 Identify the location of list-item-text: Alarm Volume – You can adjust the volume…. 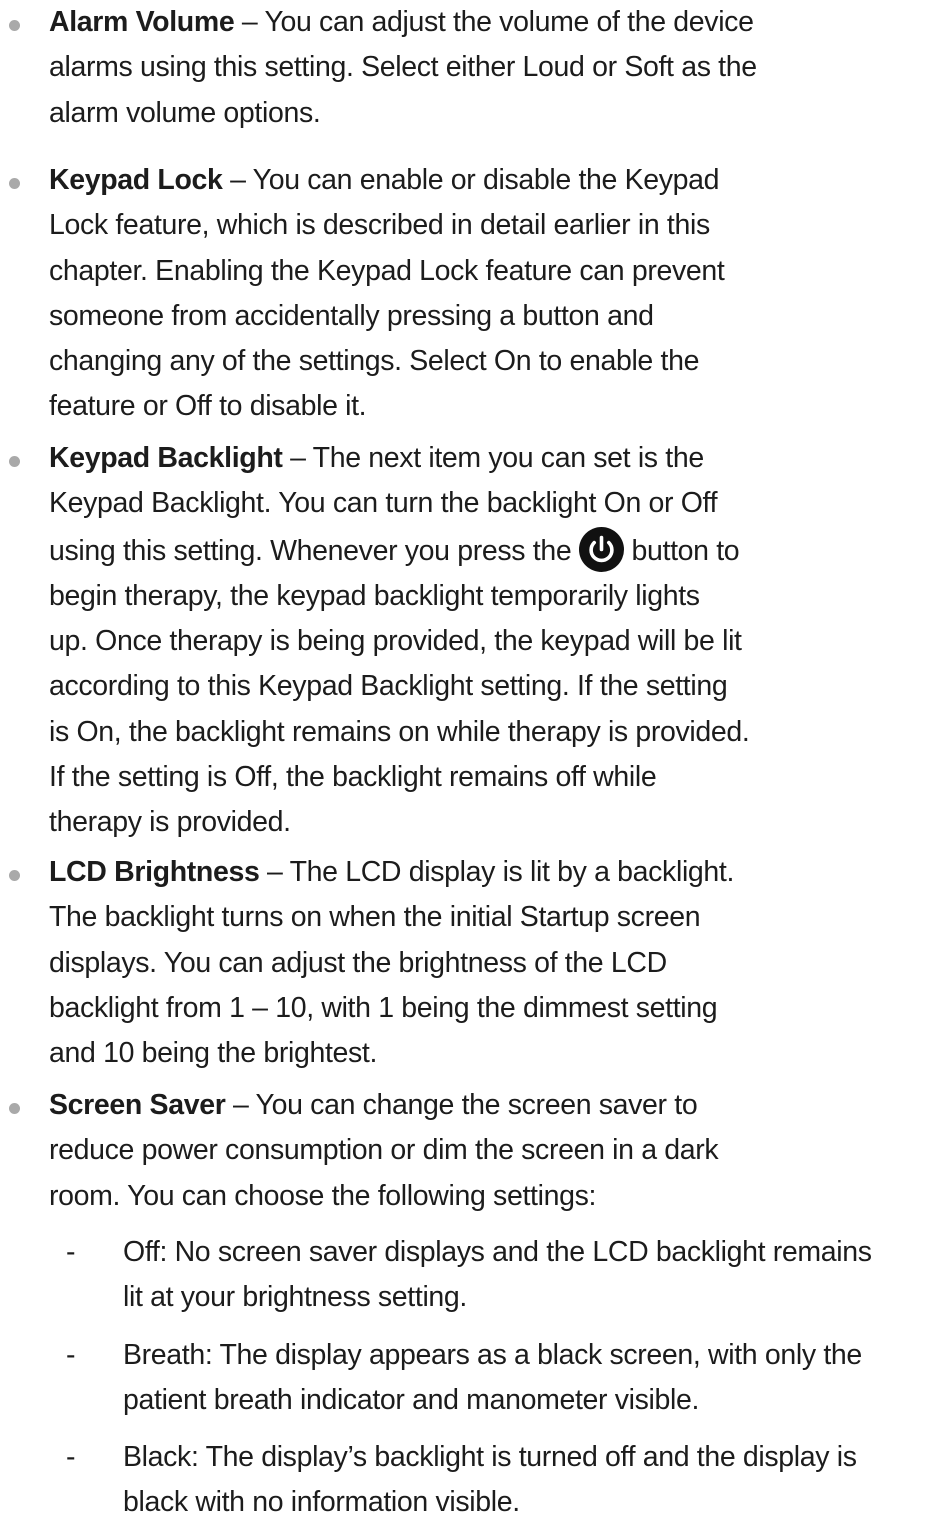
(444, 68).